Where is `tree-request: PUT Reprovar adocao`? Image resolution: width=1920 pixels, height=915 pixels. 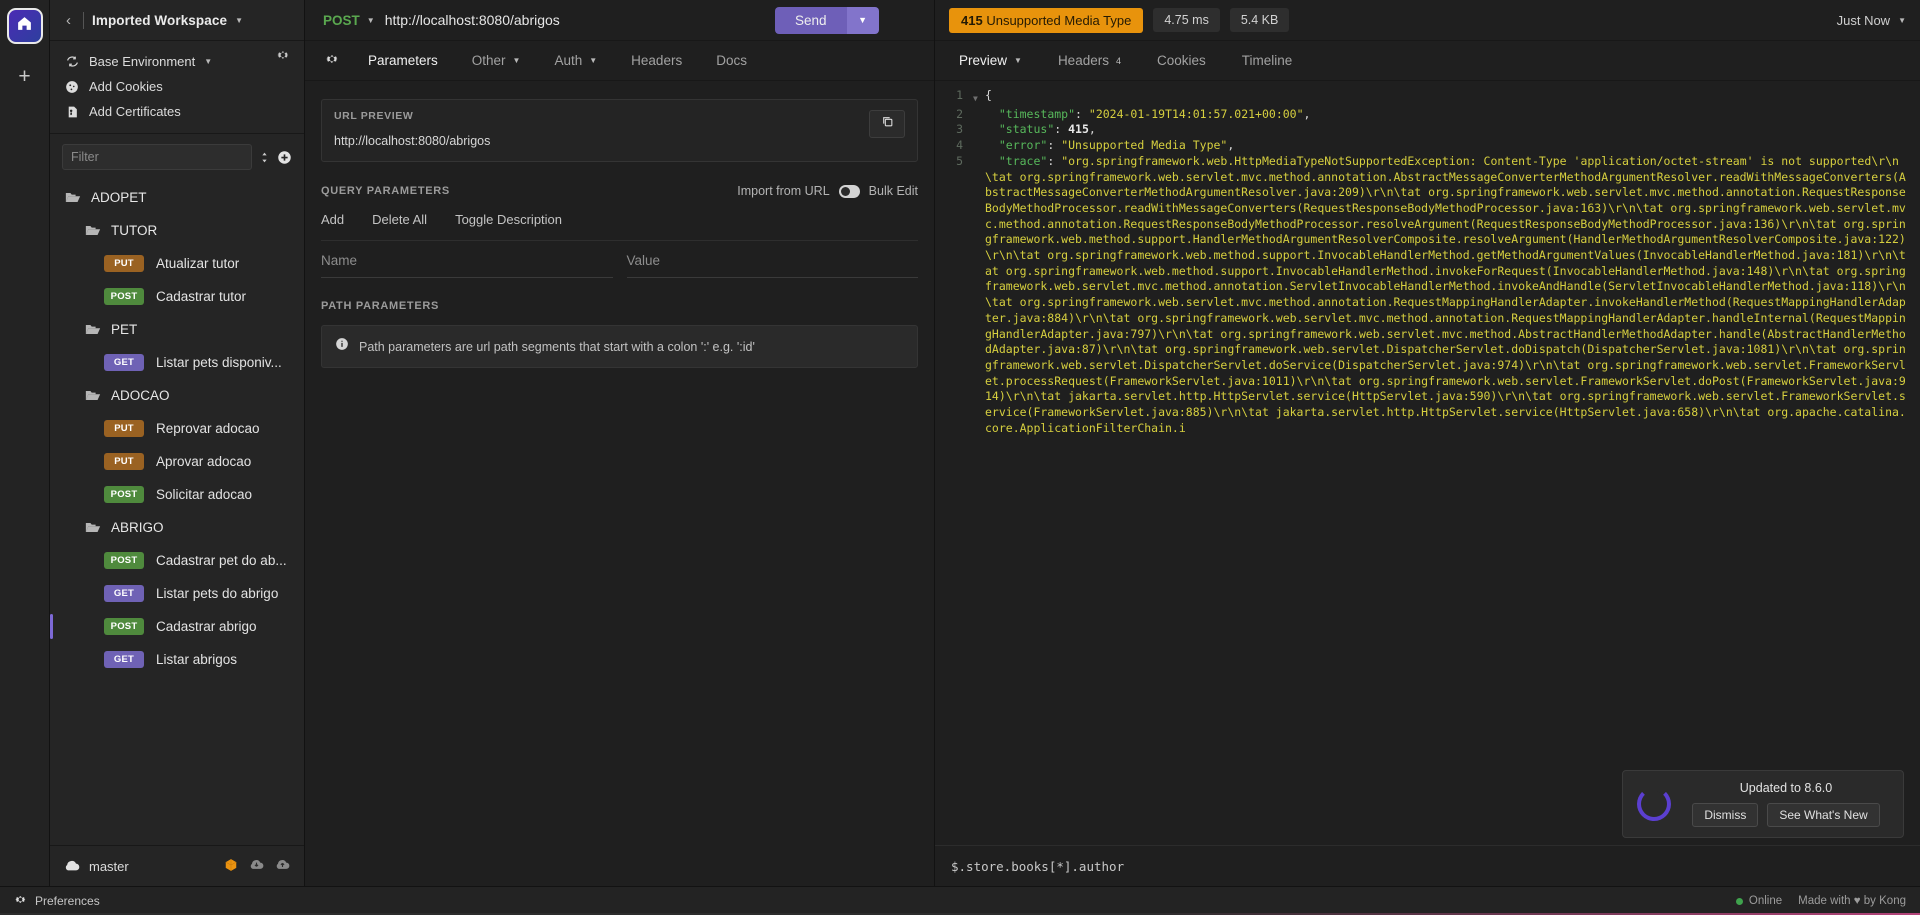
tree-request: PUT Reprovar adocao is located at coordinates (177, 428).